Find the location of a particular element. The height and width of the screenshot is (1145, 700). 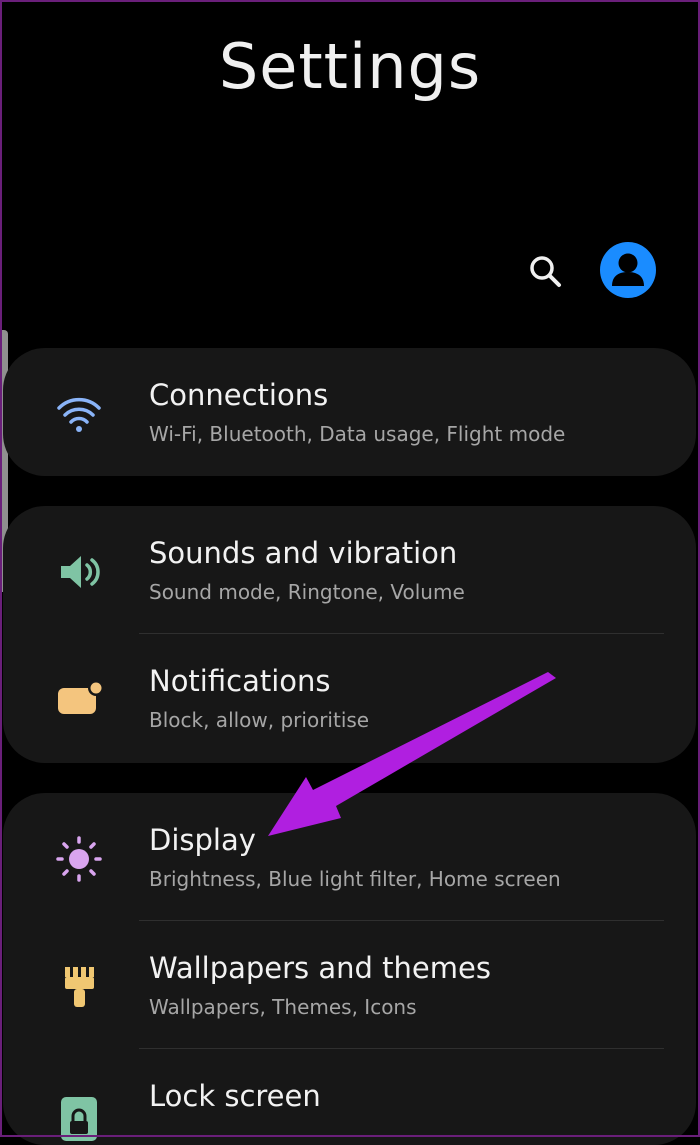

wallpapers-title: Wallpapers and themes is located at coordinates (320, 968).